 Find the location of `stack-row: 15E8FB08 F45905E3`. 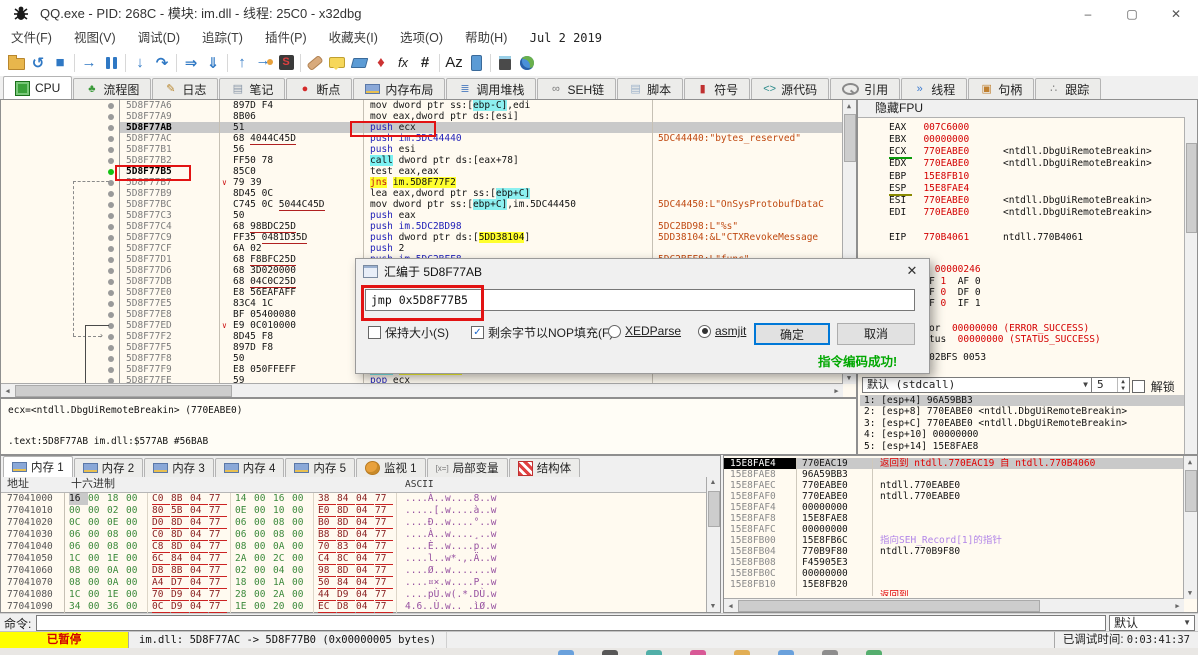

stack-row: 15E8FB08 F45905E3 is located at coordinates (954, 562).